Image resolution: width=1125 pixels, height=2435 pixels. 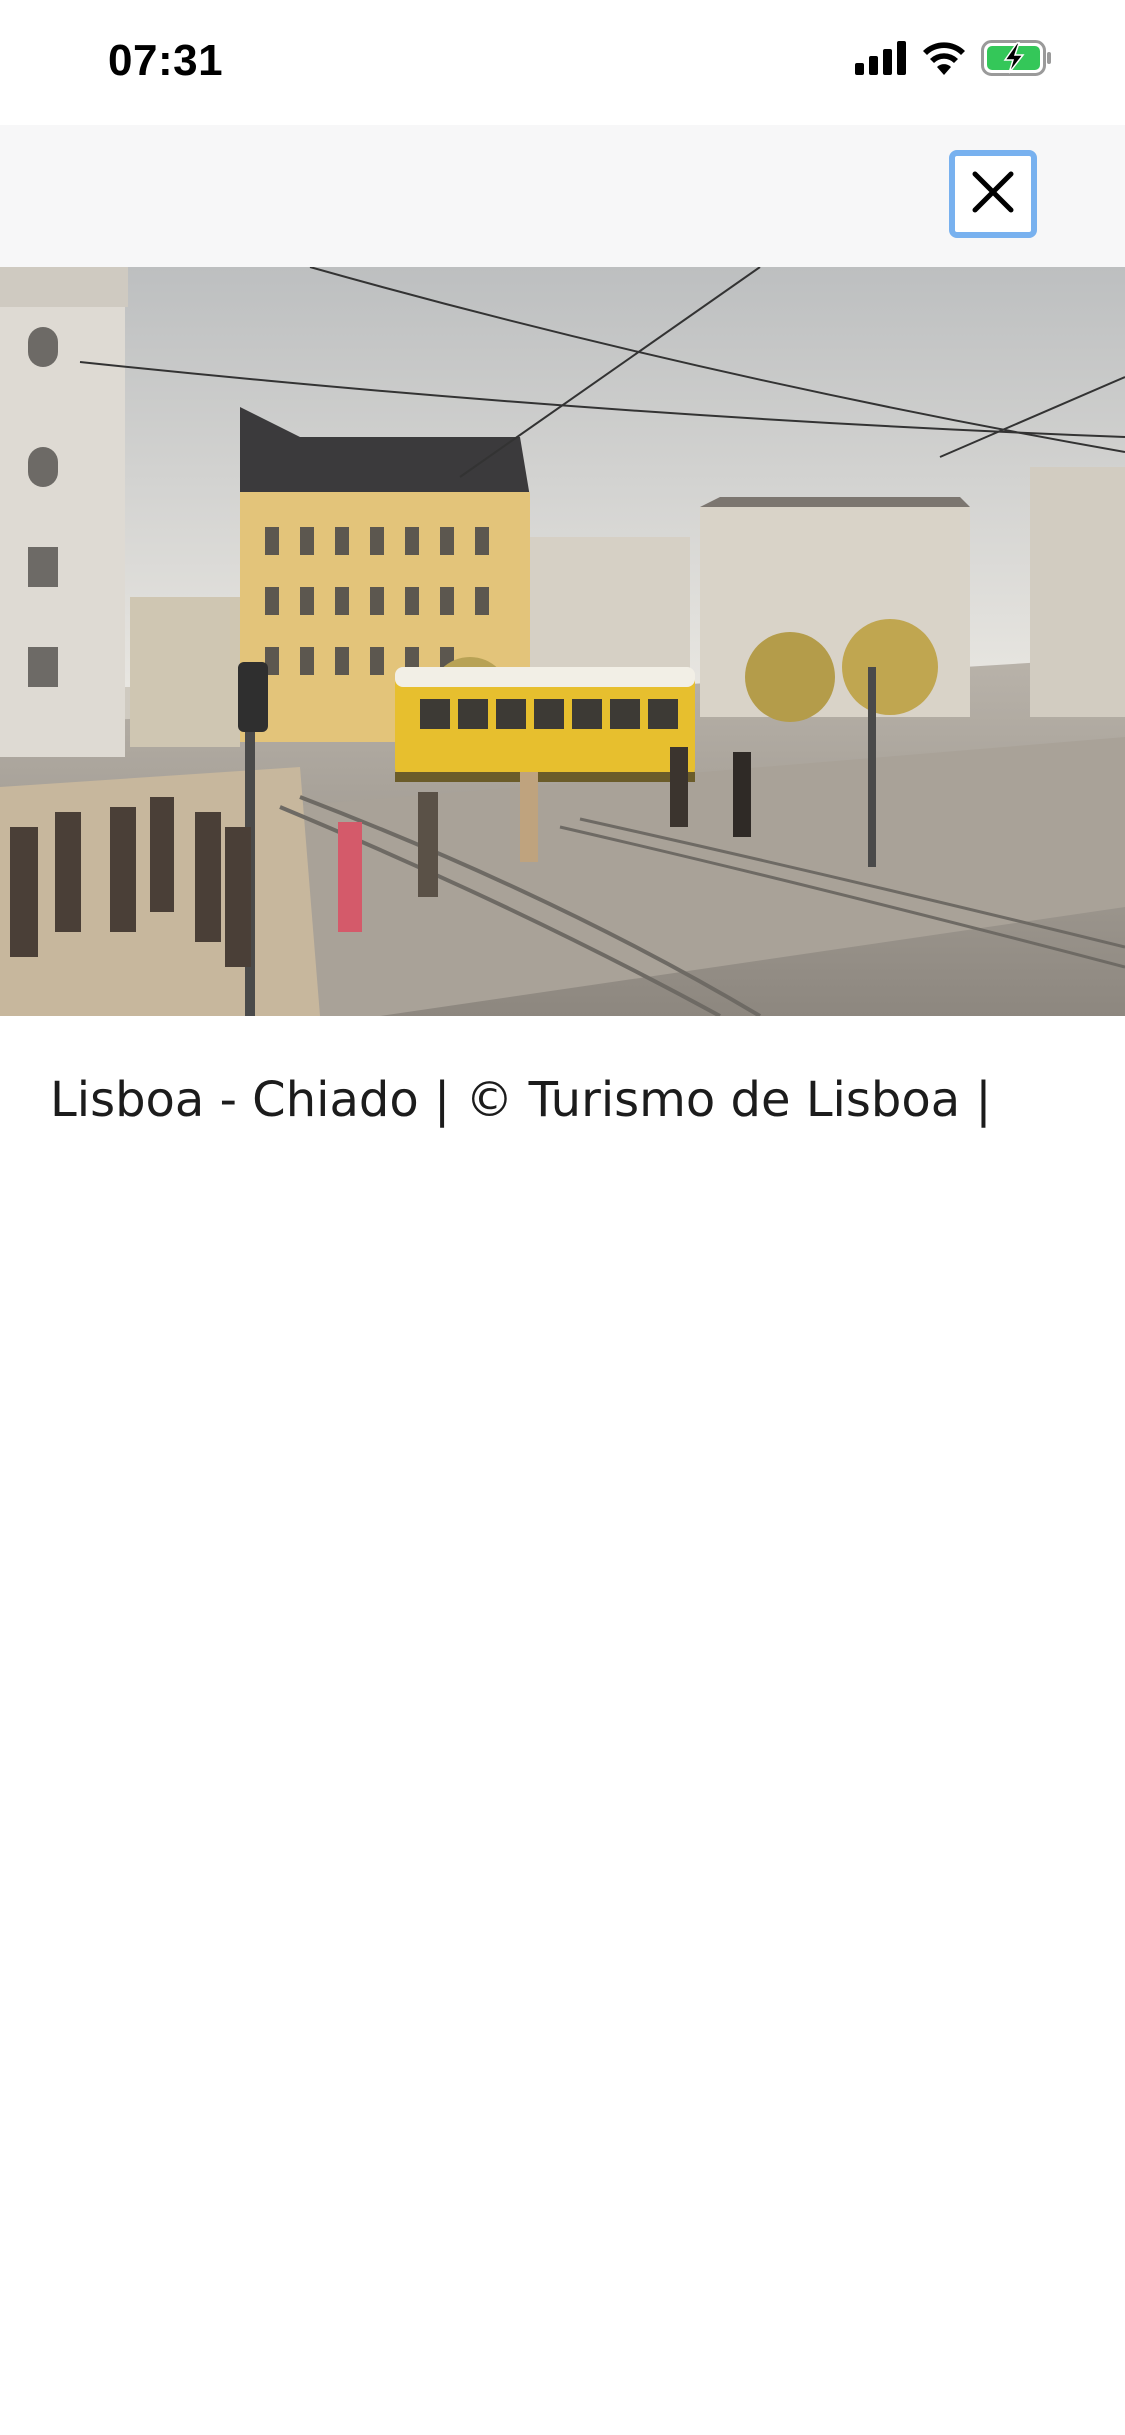 I want to click on photo-caption: Lisboa - Chiado | © Turismo de Lisboa |, so click(x=521, y=1100).